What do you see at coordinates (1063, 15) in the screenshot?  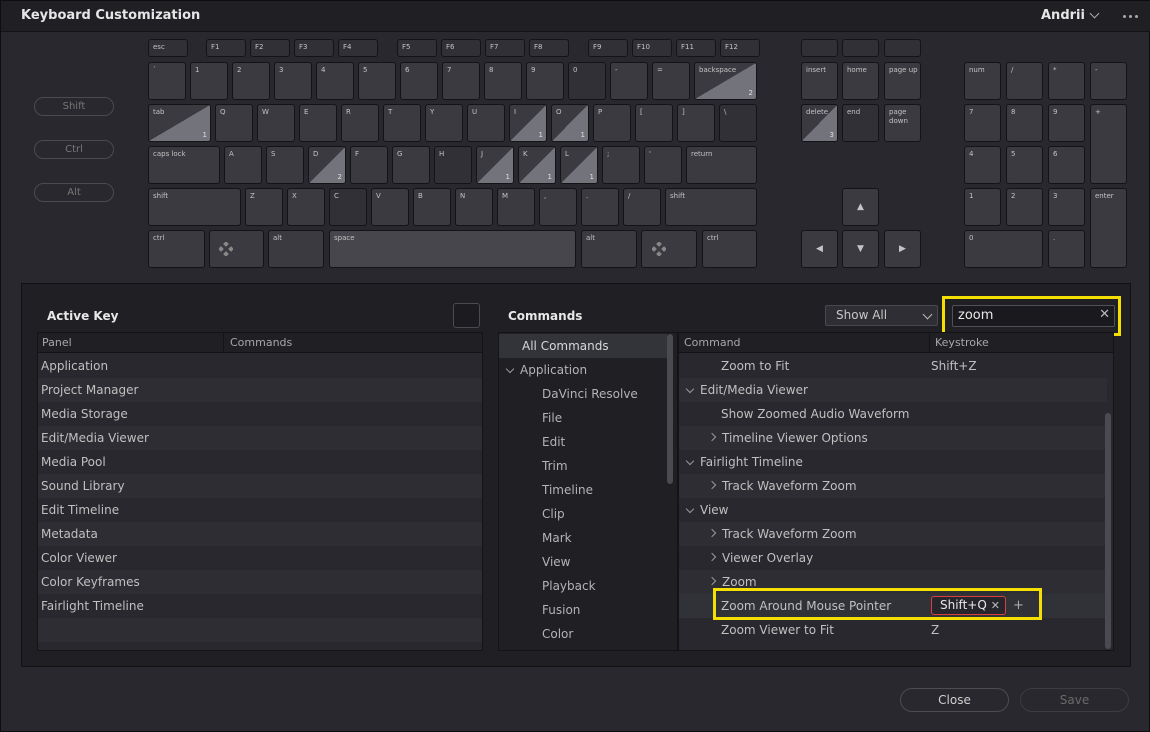 I see `user-menu: Andrii` at bounding box center [1063, 15].